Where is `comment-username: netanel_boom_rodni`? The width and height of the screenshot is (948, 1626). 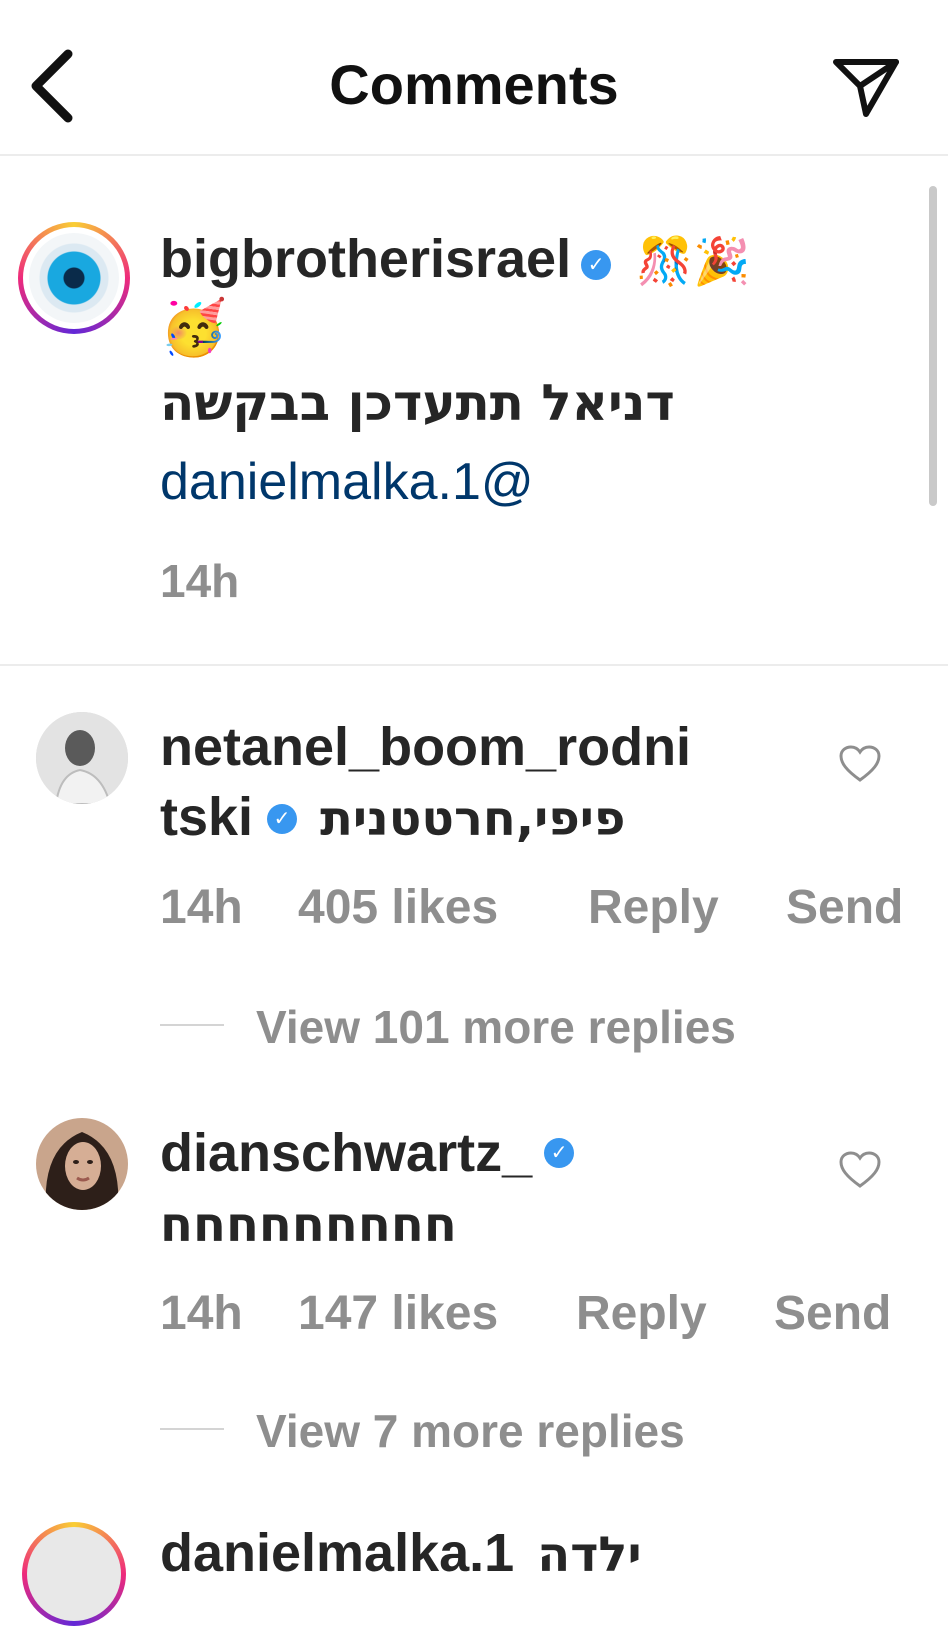
comment-username: netanel_boom_rodni is located at coordinates (425, 747).